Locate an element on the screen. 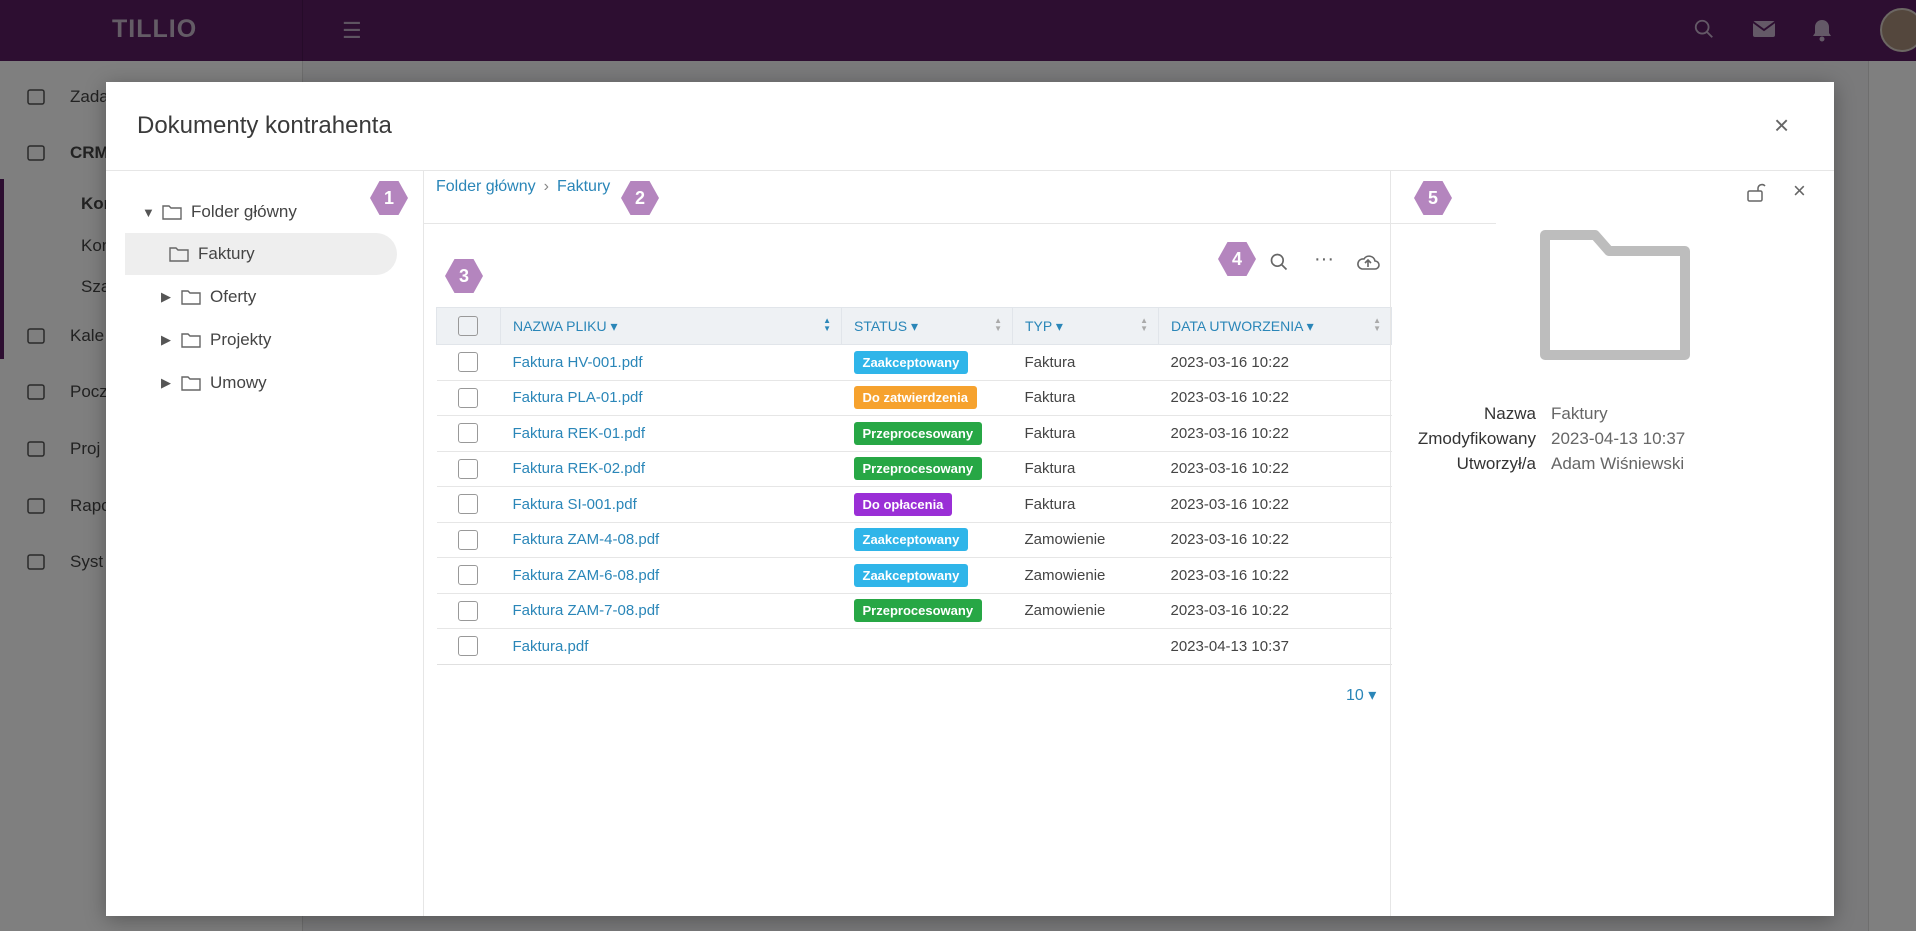 Image resolution: width=1916 pixels, height=931 pixels. file-link: Faktura ZAM-6-08.pdf is located at coordinates (586, 575).